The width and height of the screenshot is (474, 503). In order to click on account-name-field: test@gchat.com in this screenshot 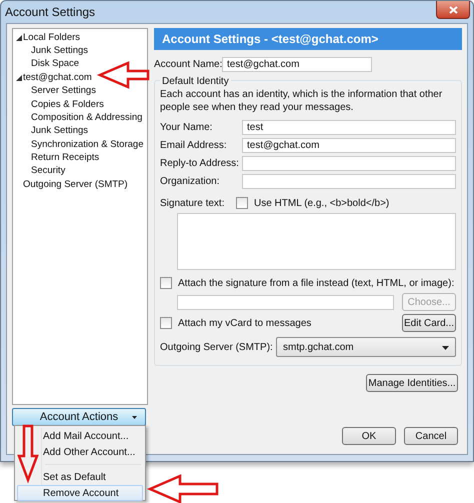, I will do `click(297, 64)`.